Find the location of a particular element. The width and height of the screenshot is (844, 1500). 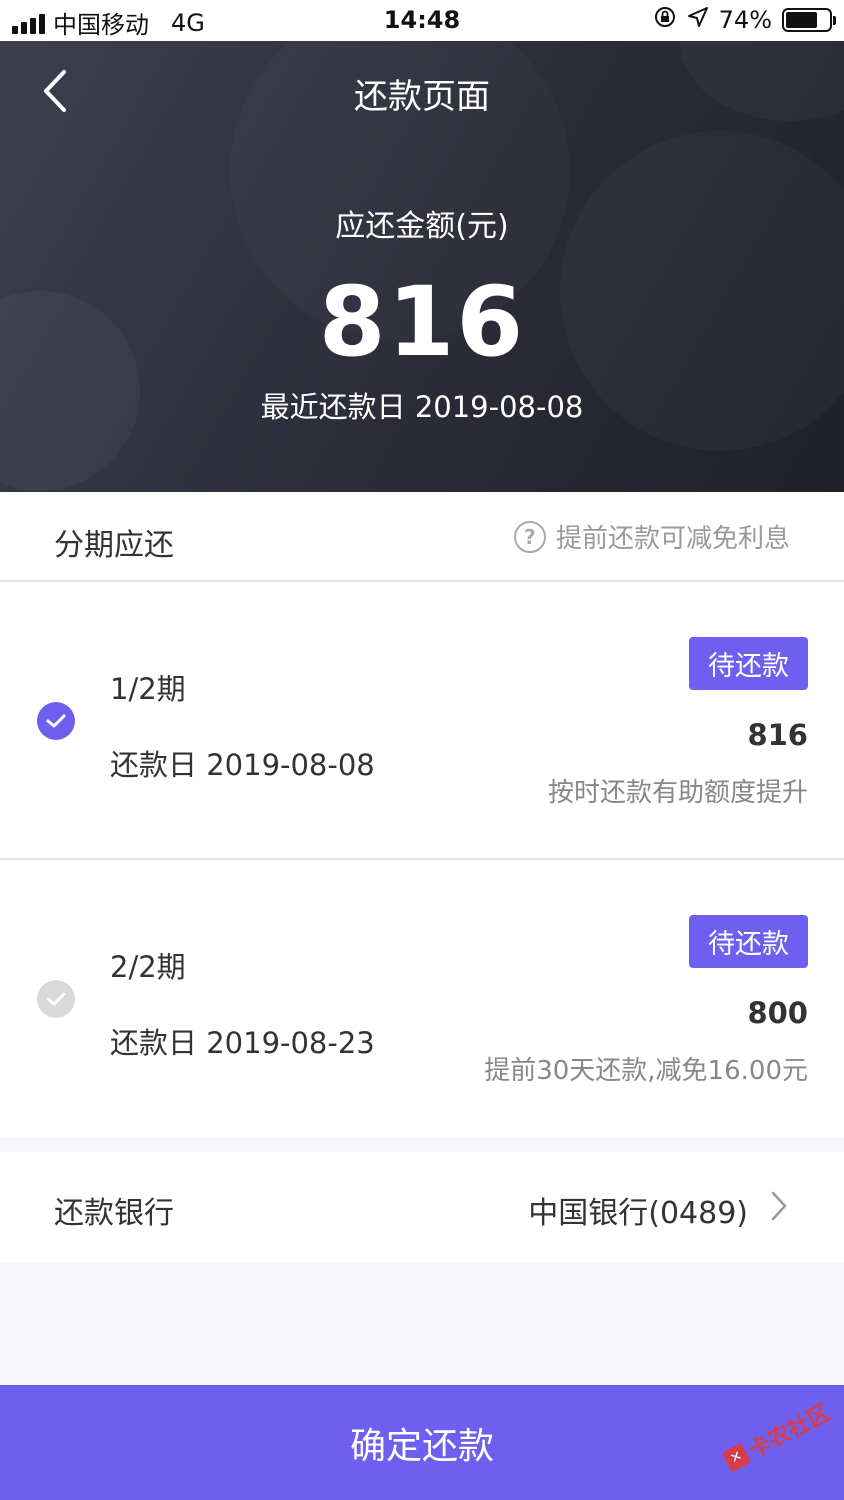

early-repay-tip: ? 提前还款可减免利息 is located at coordinates (651, 536).